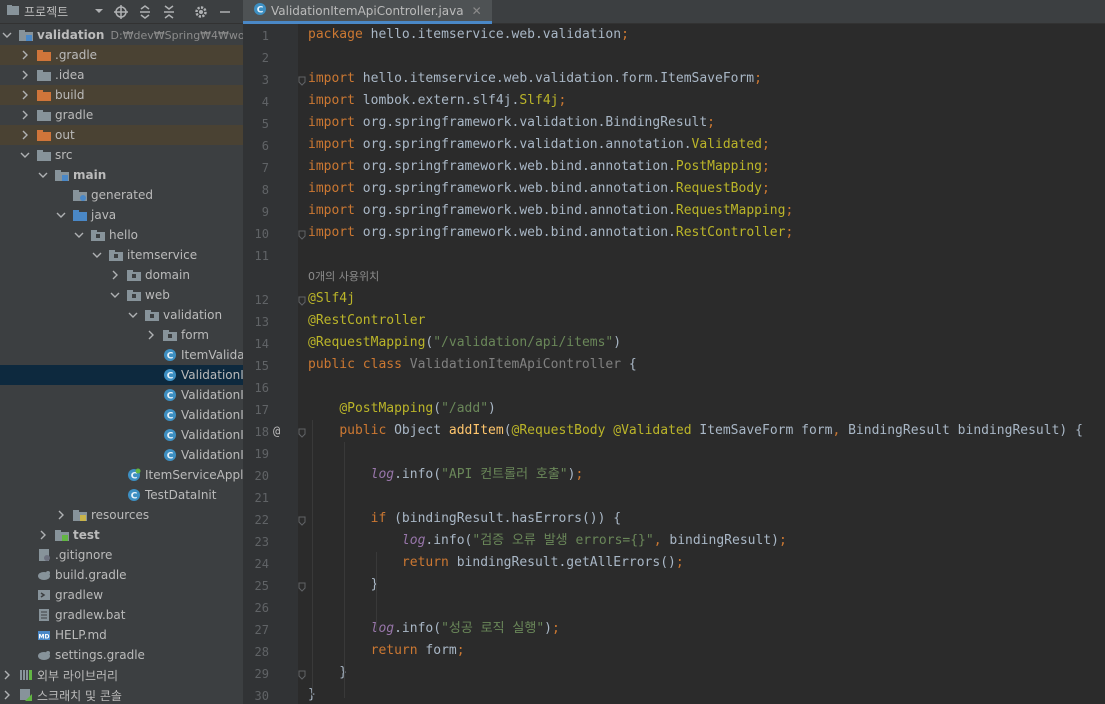 This screenshot has width=1105, height=704. What do you see at coordinates (121, 615) in the screenshot?
I see `tree-item: gradlew.bat` at bounding box center [121, 615].